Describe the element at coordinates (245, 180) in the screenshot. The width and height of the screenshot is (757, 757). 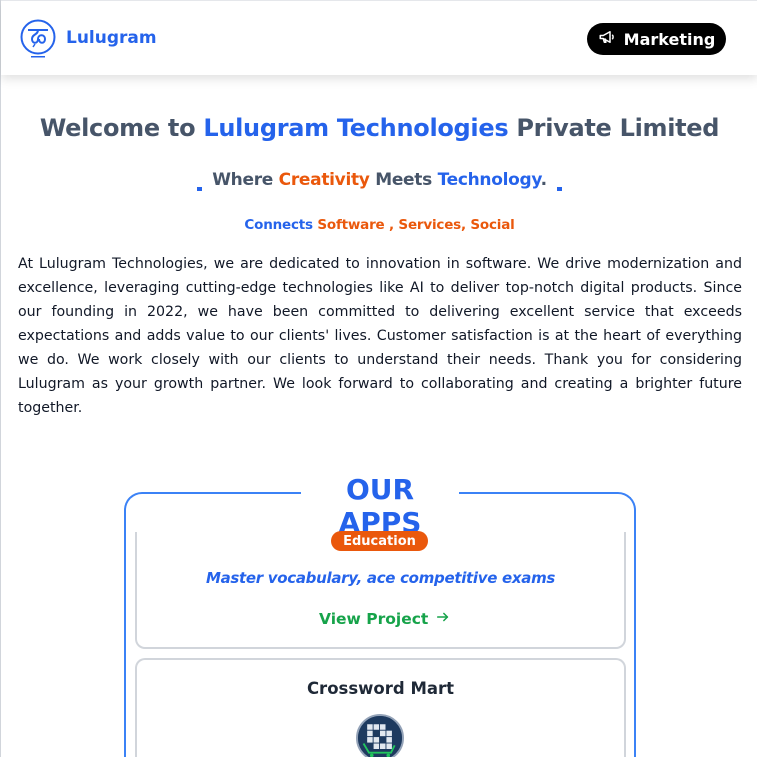
I see `tagline-where: Where` at that location.